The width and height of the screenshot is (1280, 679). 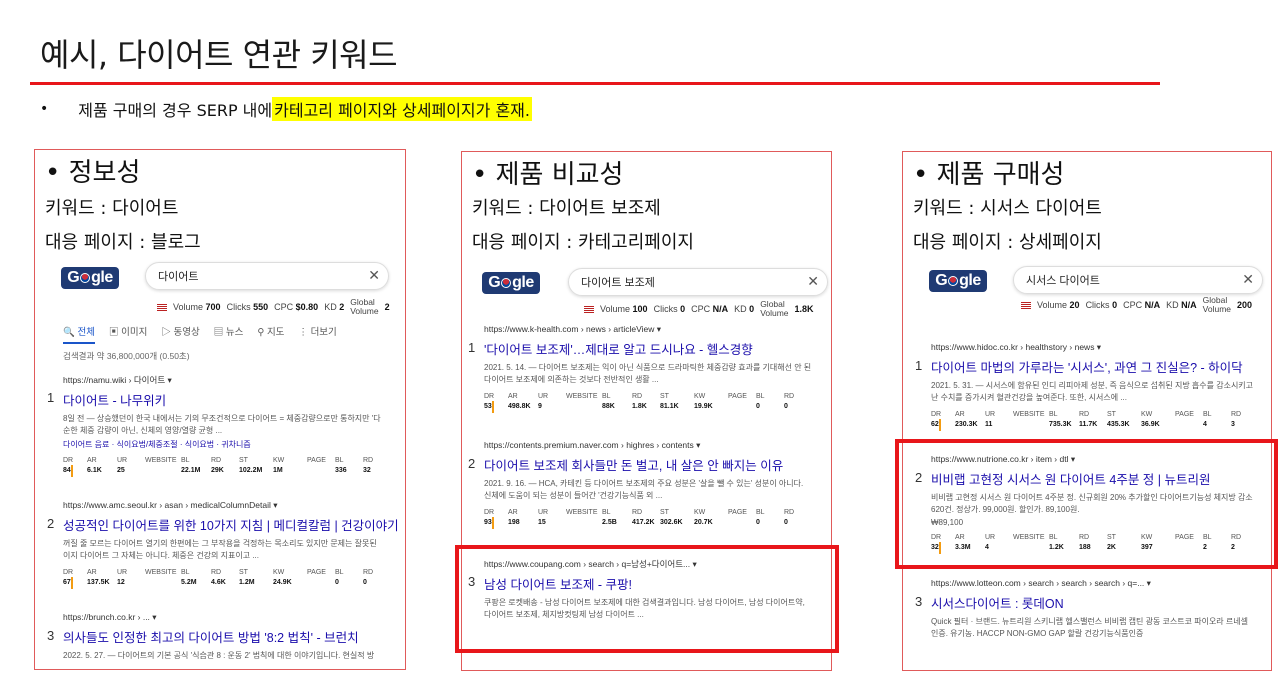 I want to click on tab-news: ▤ 뉴스, so click(x=229, y=334).